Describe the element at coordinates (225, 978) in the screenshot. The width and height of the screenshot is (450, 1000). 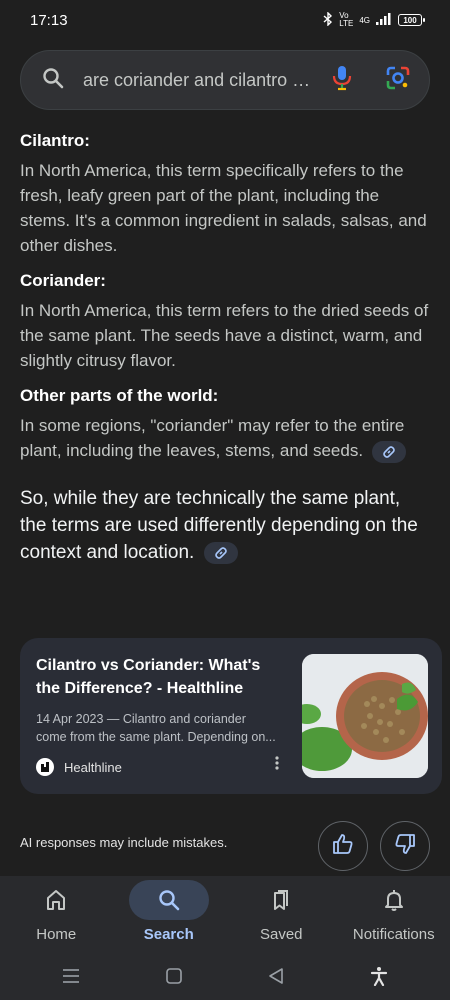
I see `system-navigation` at that location.